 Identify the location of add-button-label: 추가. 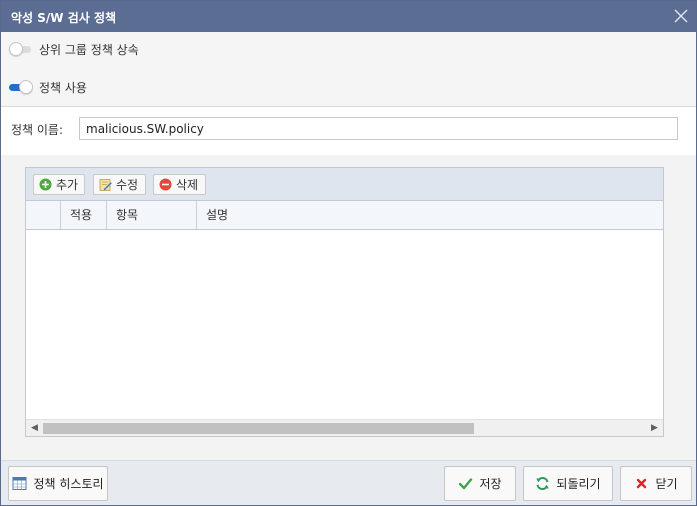
(67, 185).